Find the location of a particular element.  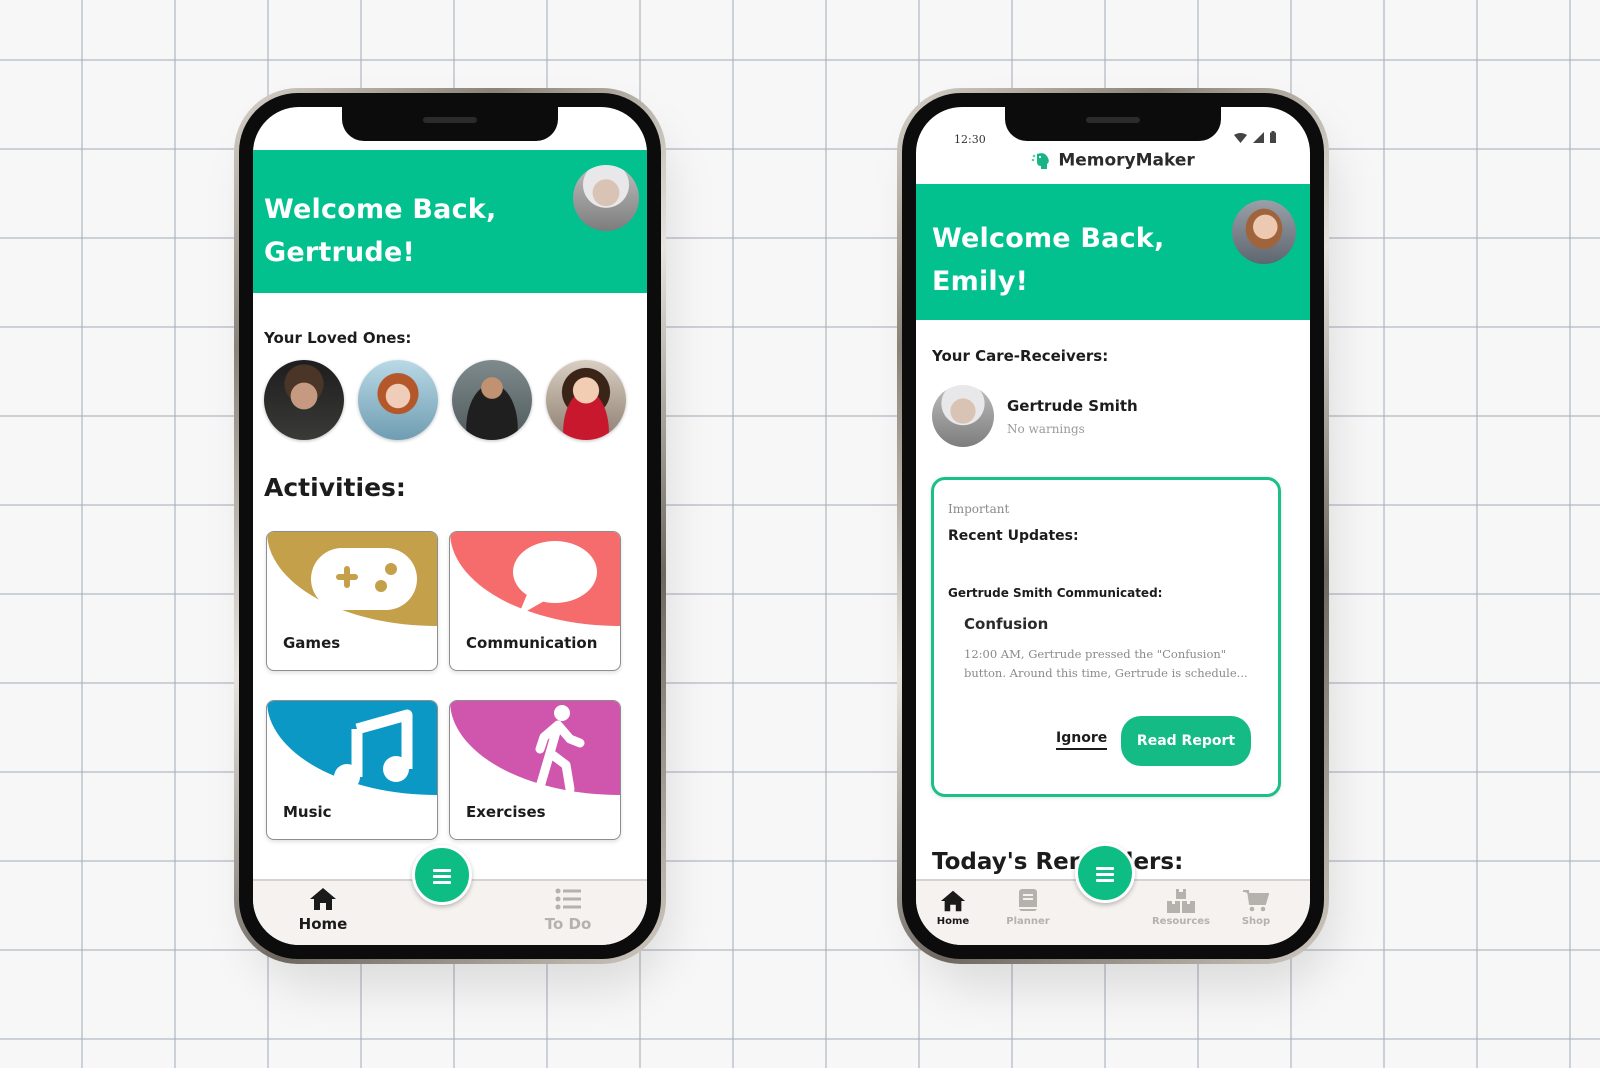

tab-label: Resources is located at coordinates (1181, 921).